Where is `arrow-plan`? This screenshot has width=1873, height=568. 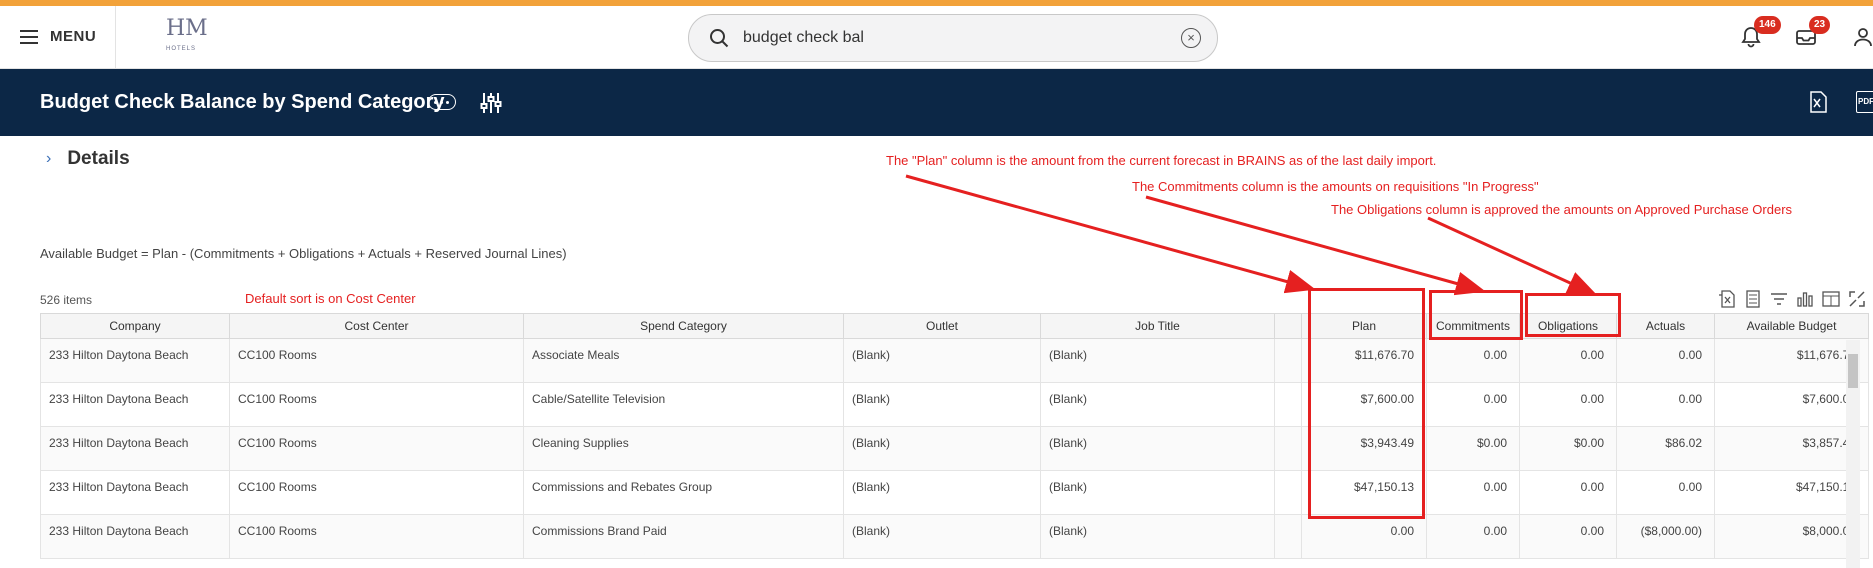
arrow-plan is located at coordinates (1110, 234).